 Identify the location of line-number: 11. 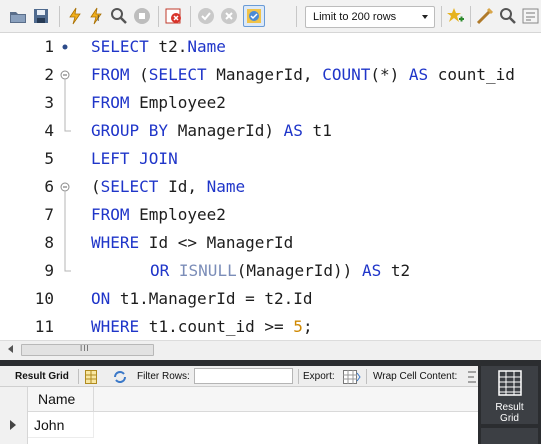
(44, 326).